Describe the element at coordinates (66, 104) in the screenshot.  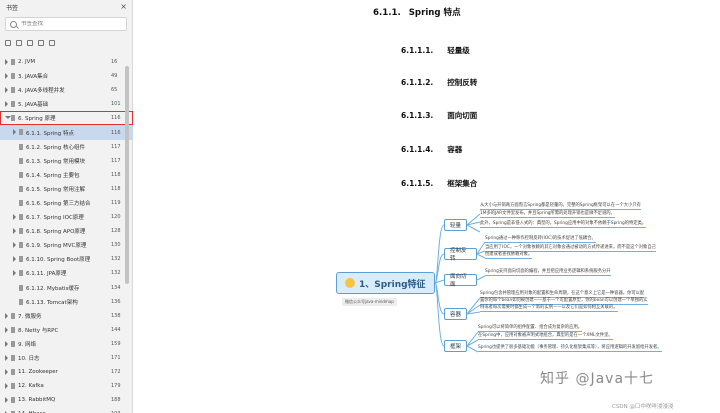
I see `bookmark-item: 5. JAVA基础 101` at that location.